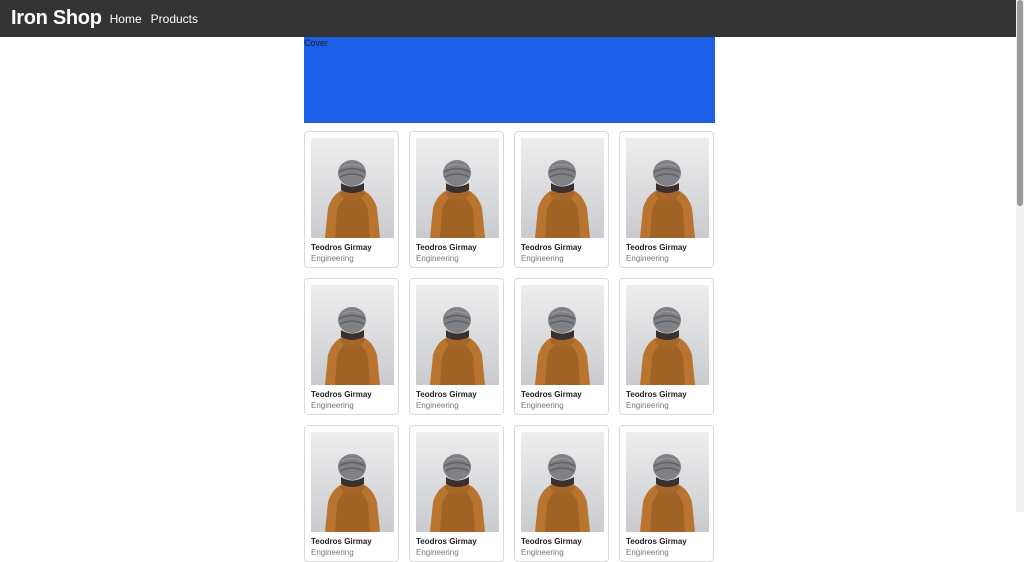 This screenshot has width=1024, height=562. Describe the element at coordinates (509, 80) in the screenshot. I see `cover-banner: Cover` at that location.